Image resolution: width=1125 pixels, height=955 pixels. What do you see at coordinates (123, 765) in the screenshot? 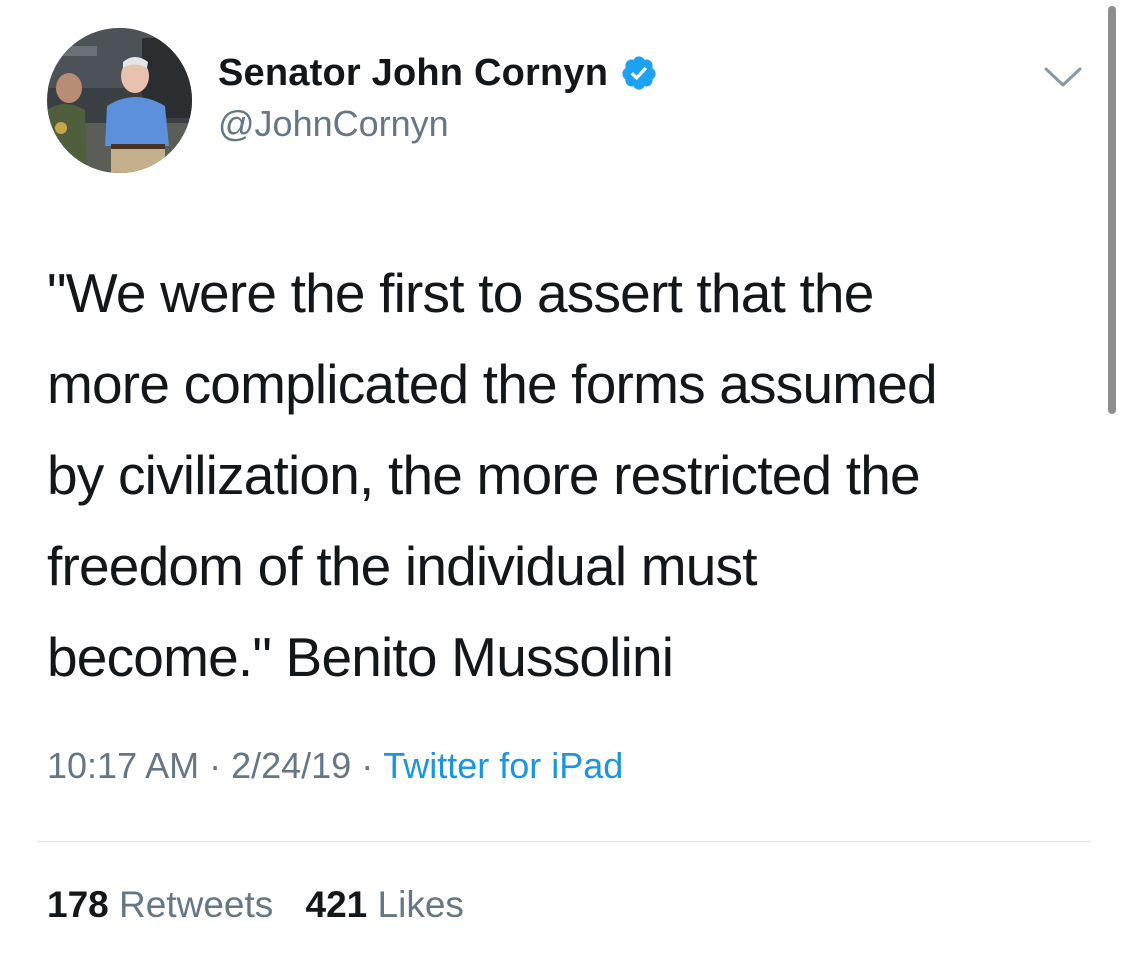
I see `tweet-time: 10:17 AM` at bounding box center [123, 765].